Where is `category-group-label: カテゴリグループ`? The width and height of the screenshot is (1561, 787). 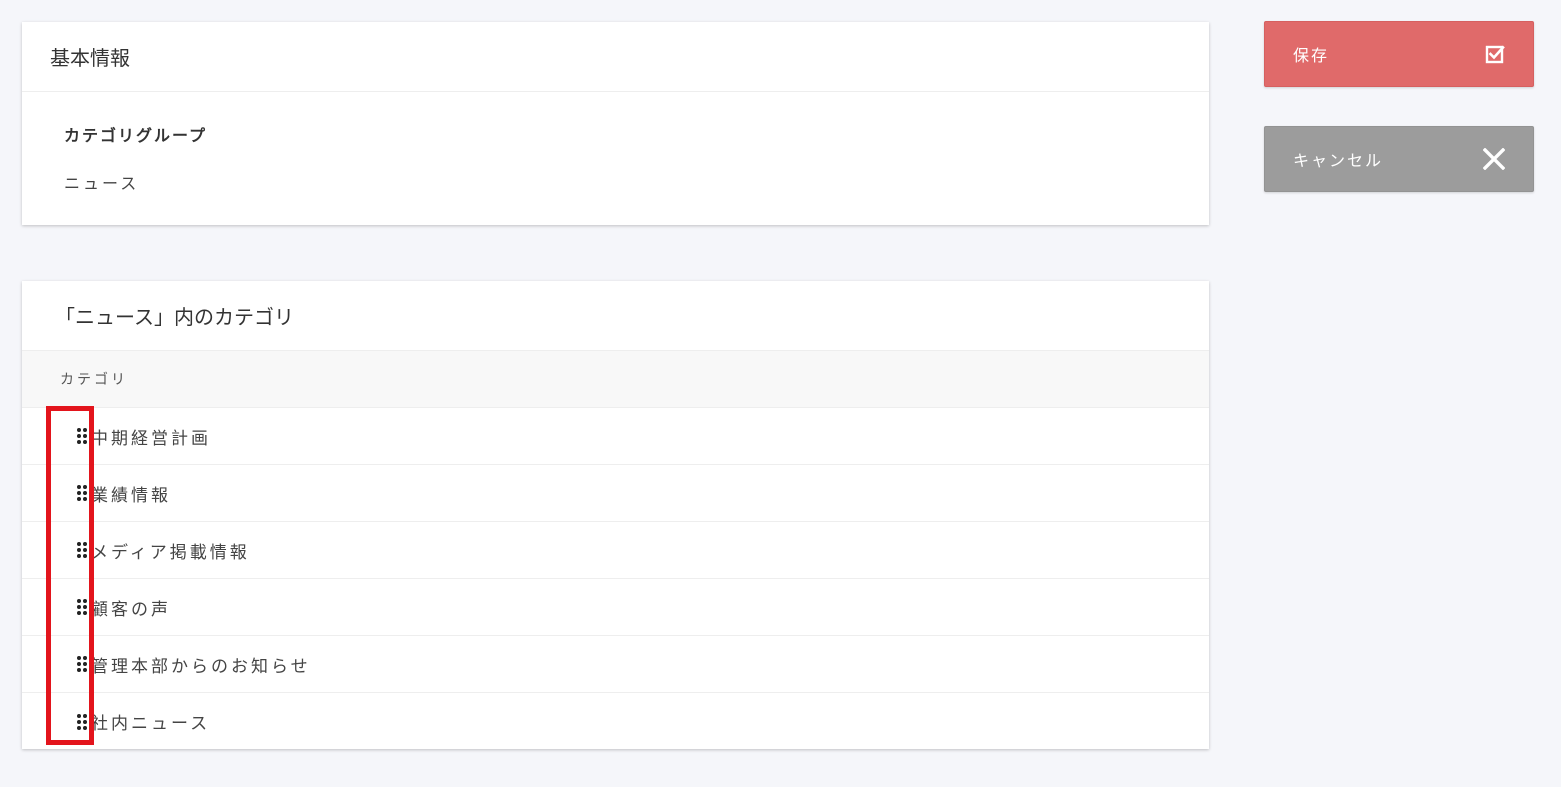
category-group-label: カテゴリグループ is located at coordinates (136, 135).